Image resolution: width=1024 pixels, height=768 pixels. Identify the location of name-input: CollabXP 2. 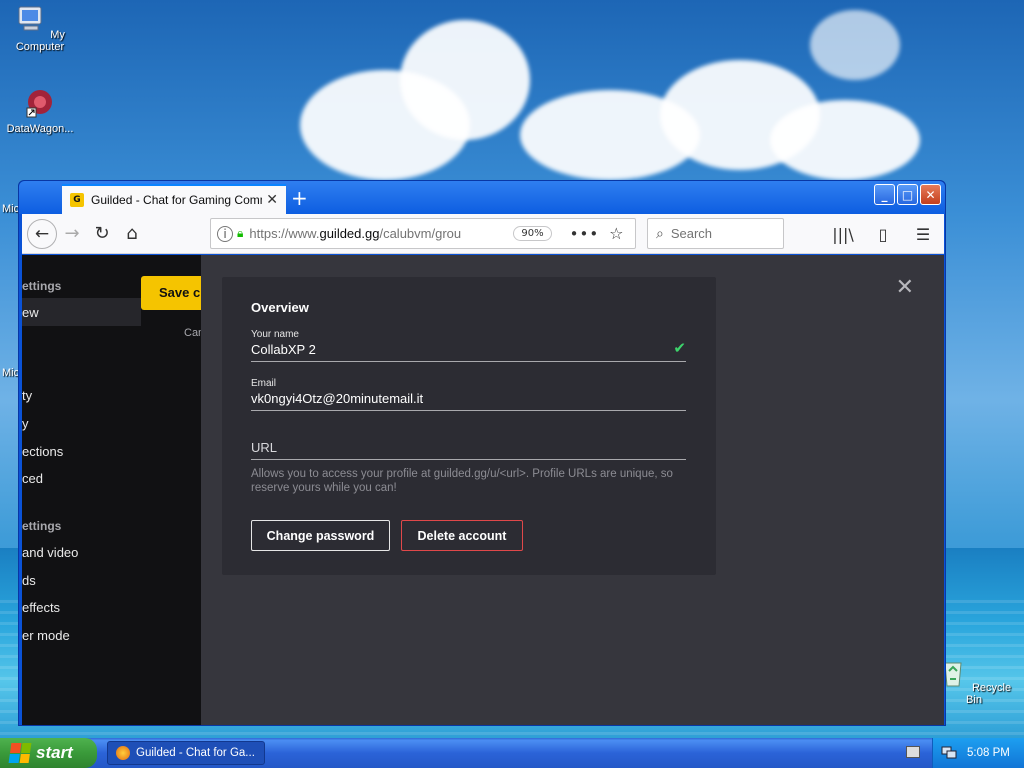
(468, 351).